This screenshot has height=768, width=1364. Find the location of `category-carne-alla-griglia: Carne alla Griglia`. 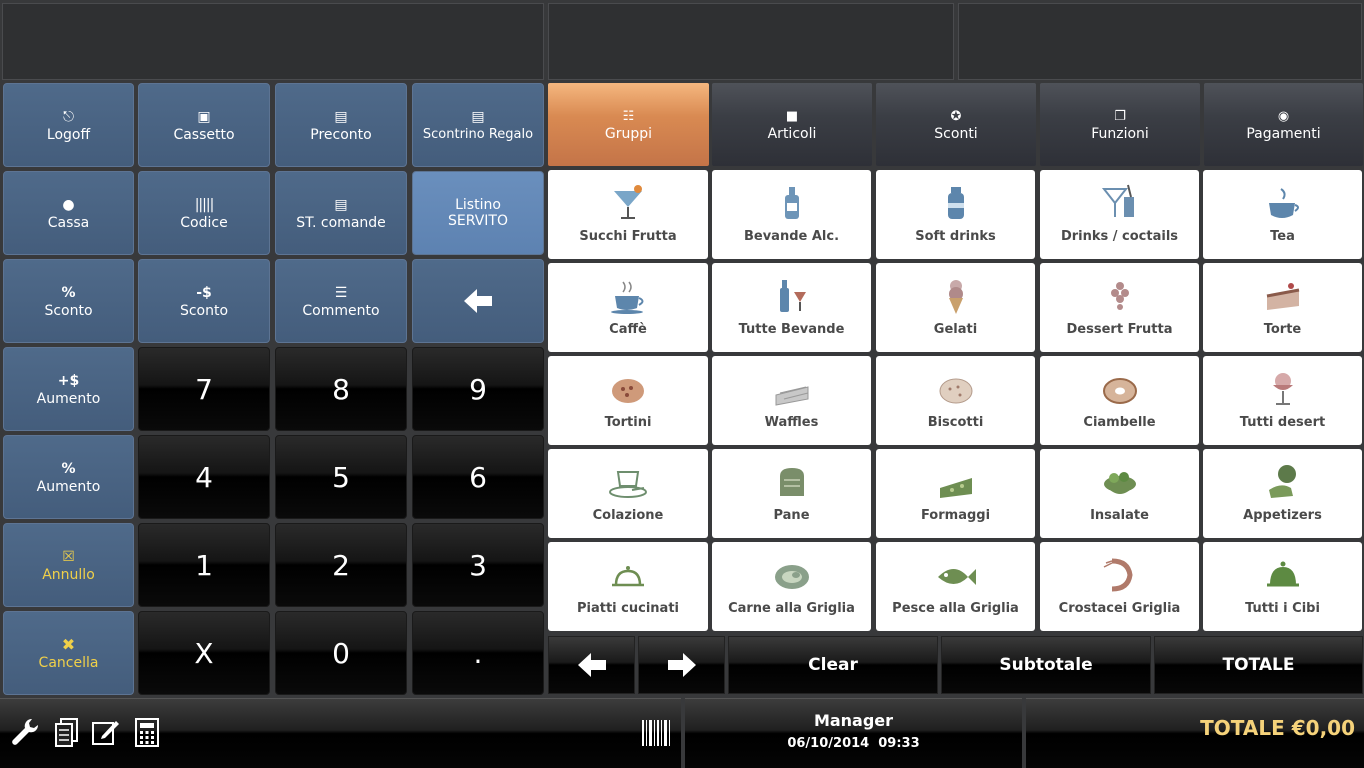

category-carne-alla-griglia: Carne alla Griglia is located at coordinates (791, 586).